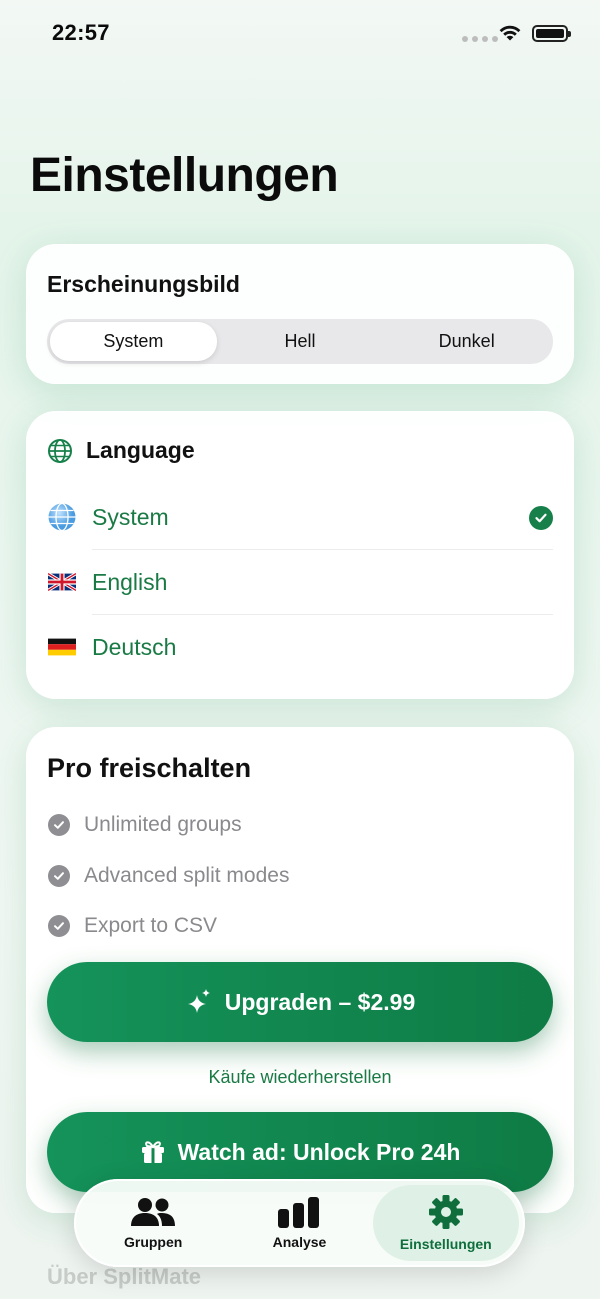  What do you see at coordinates (198, 1001) in the screenshot?
I see `sparkles-icon` at bounding box center [198, 1001].